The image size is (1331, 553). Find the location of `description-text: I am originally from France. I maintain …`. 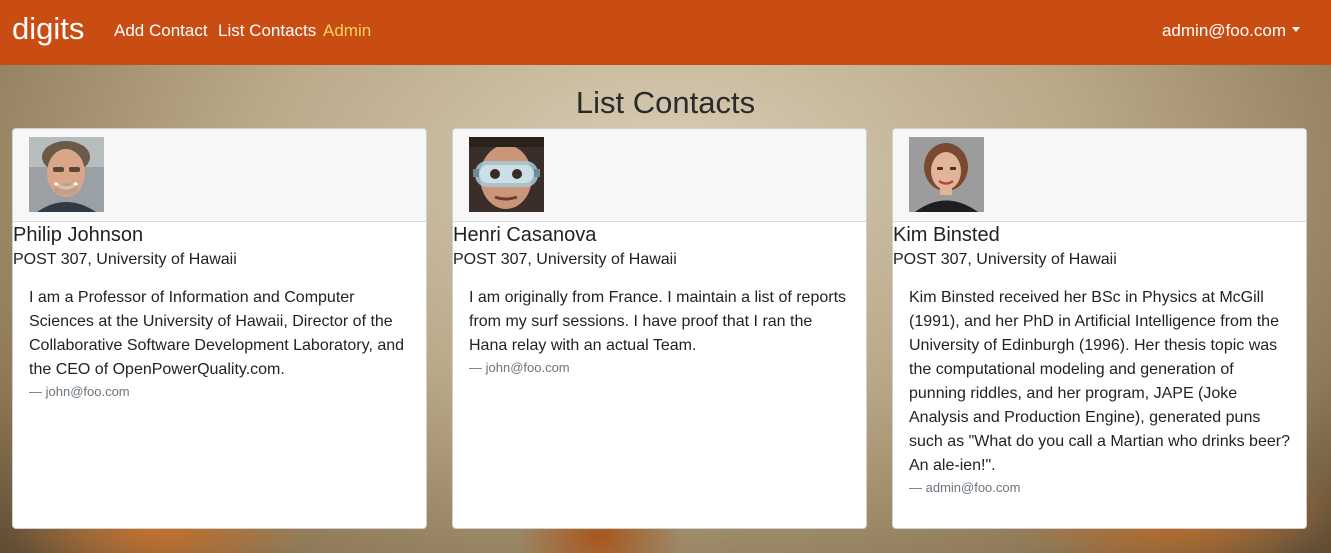

description-text: I am originally from France. I maintain … is located at coordinates (658, 321).